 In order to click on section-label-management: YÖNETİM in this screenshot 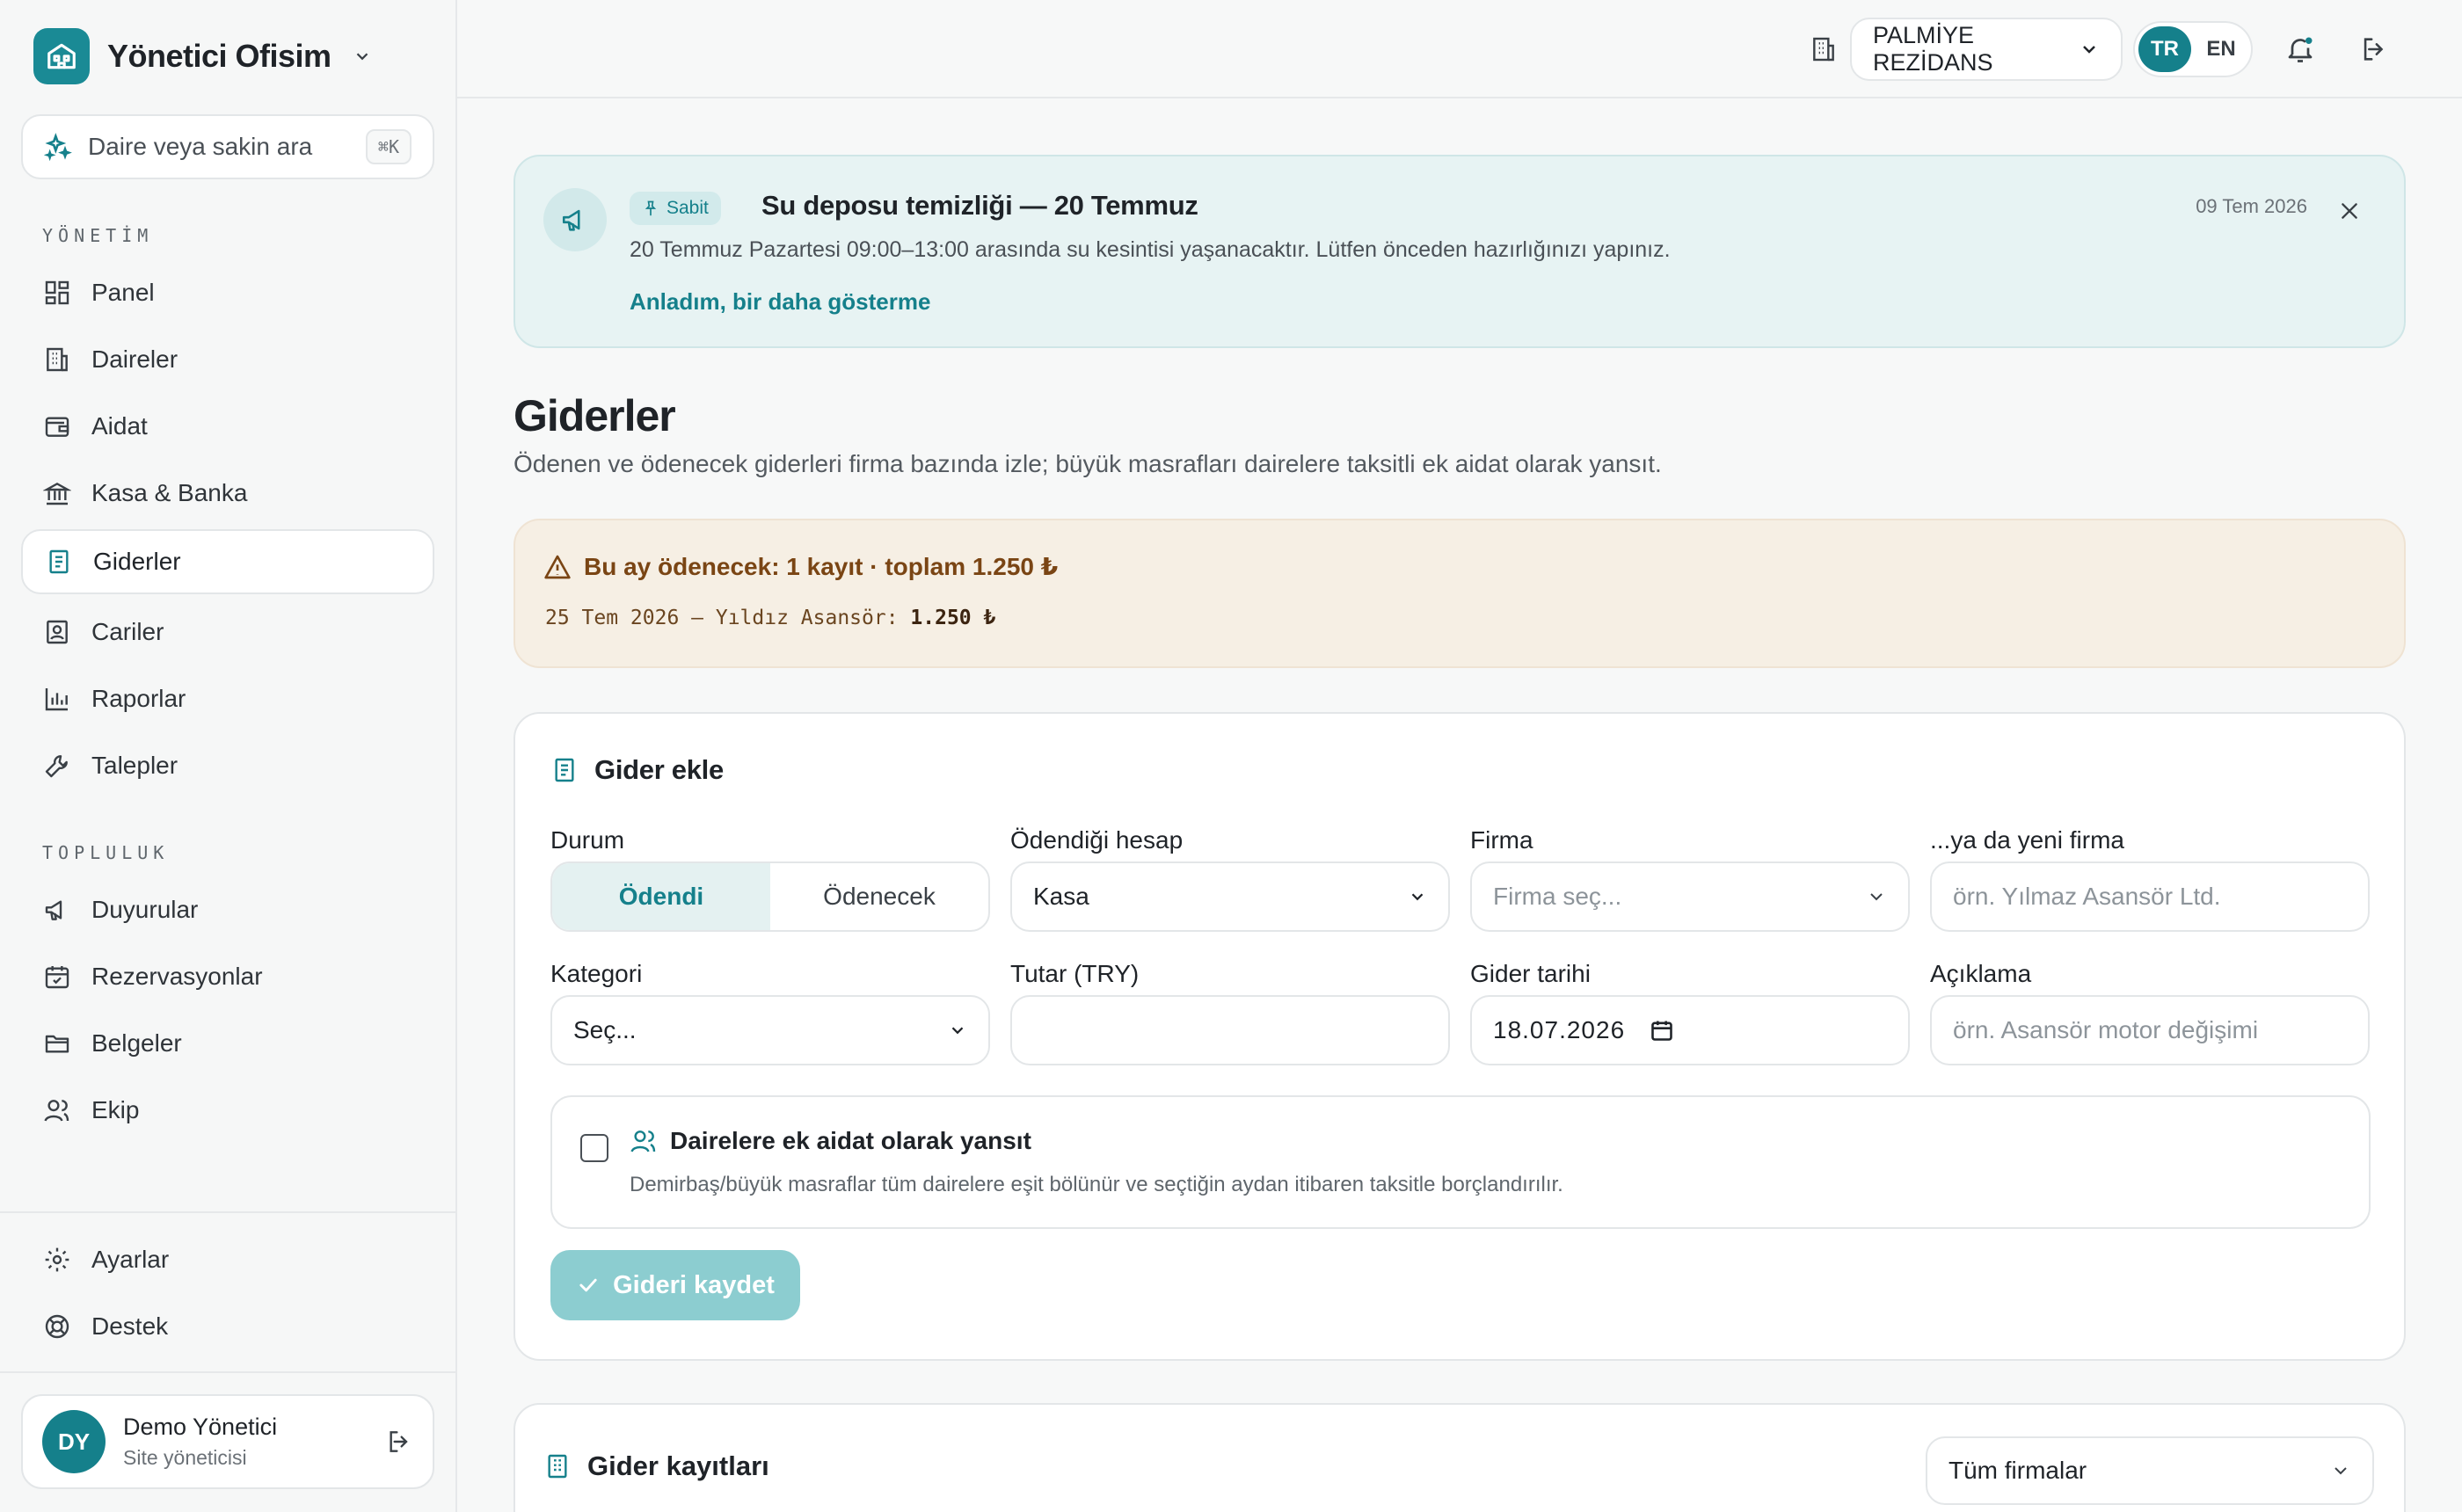, I will do `click(98, 236)`.